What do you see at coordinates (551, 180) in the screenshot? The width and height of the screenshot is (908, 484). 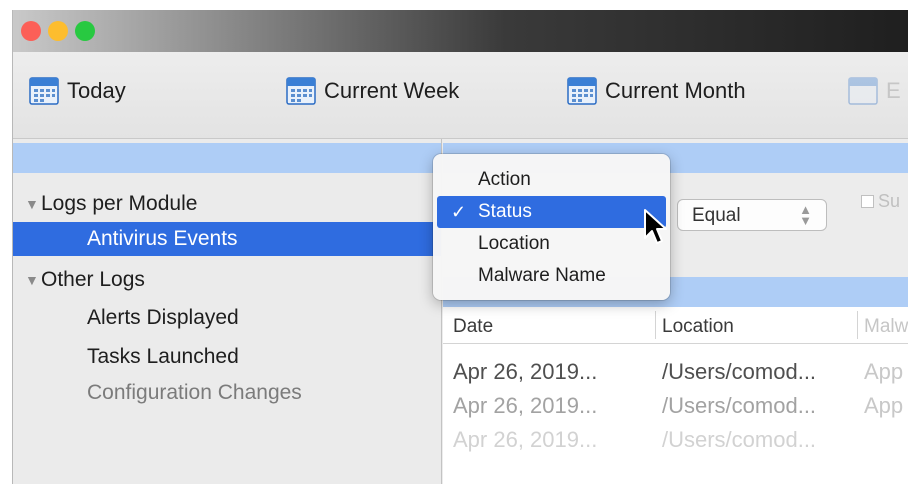 I see `menu-item-action: Action` at bounding box center [551, 180].